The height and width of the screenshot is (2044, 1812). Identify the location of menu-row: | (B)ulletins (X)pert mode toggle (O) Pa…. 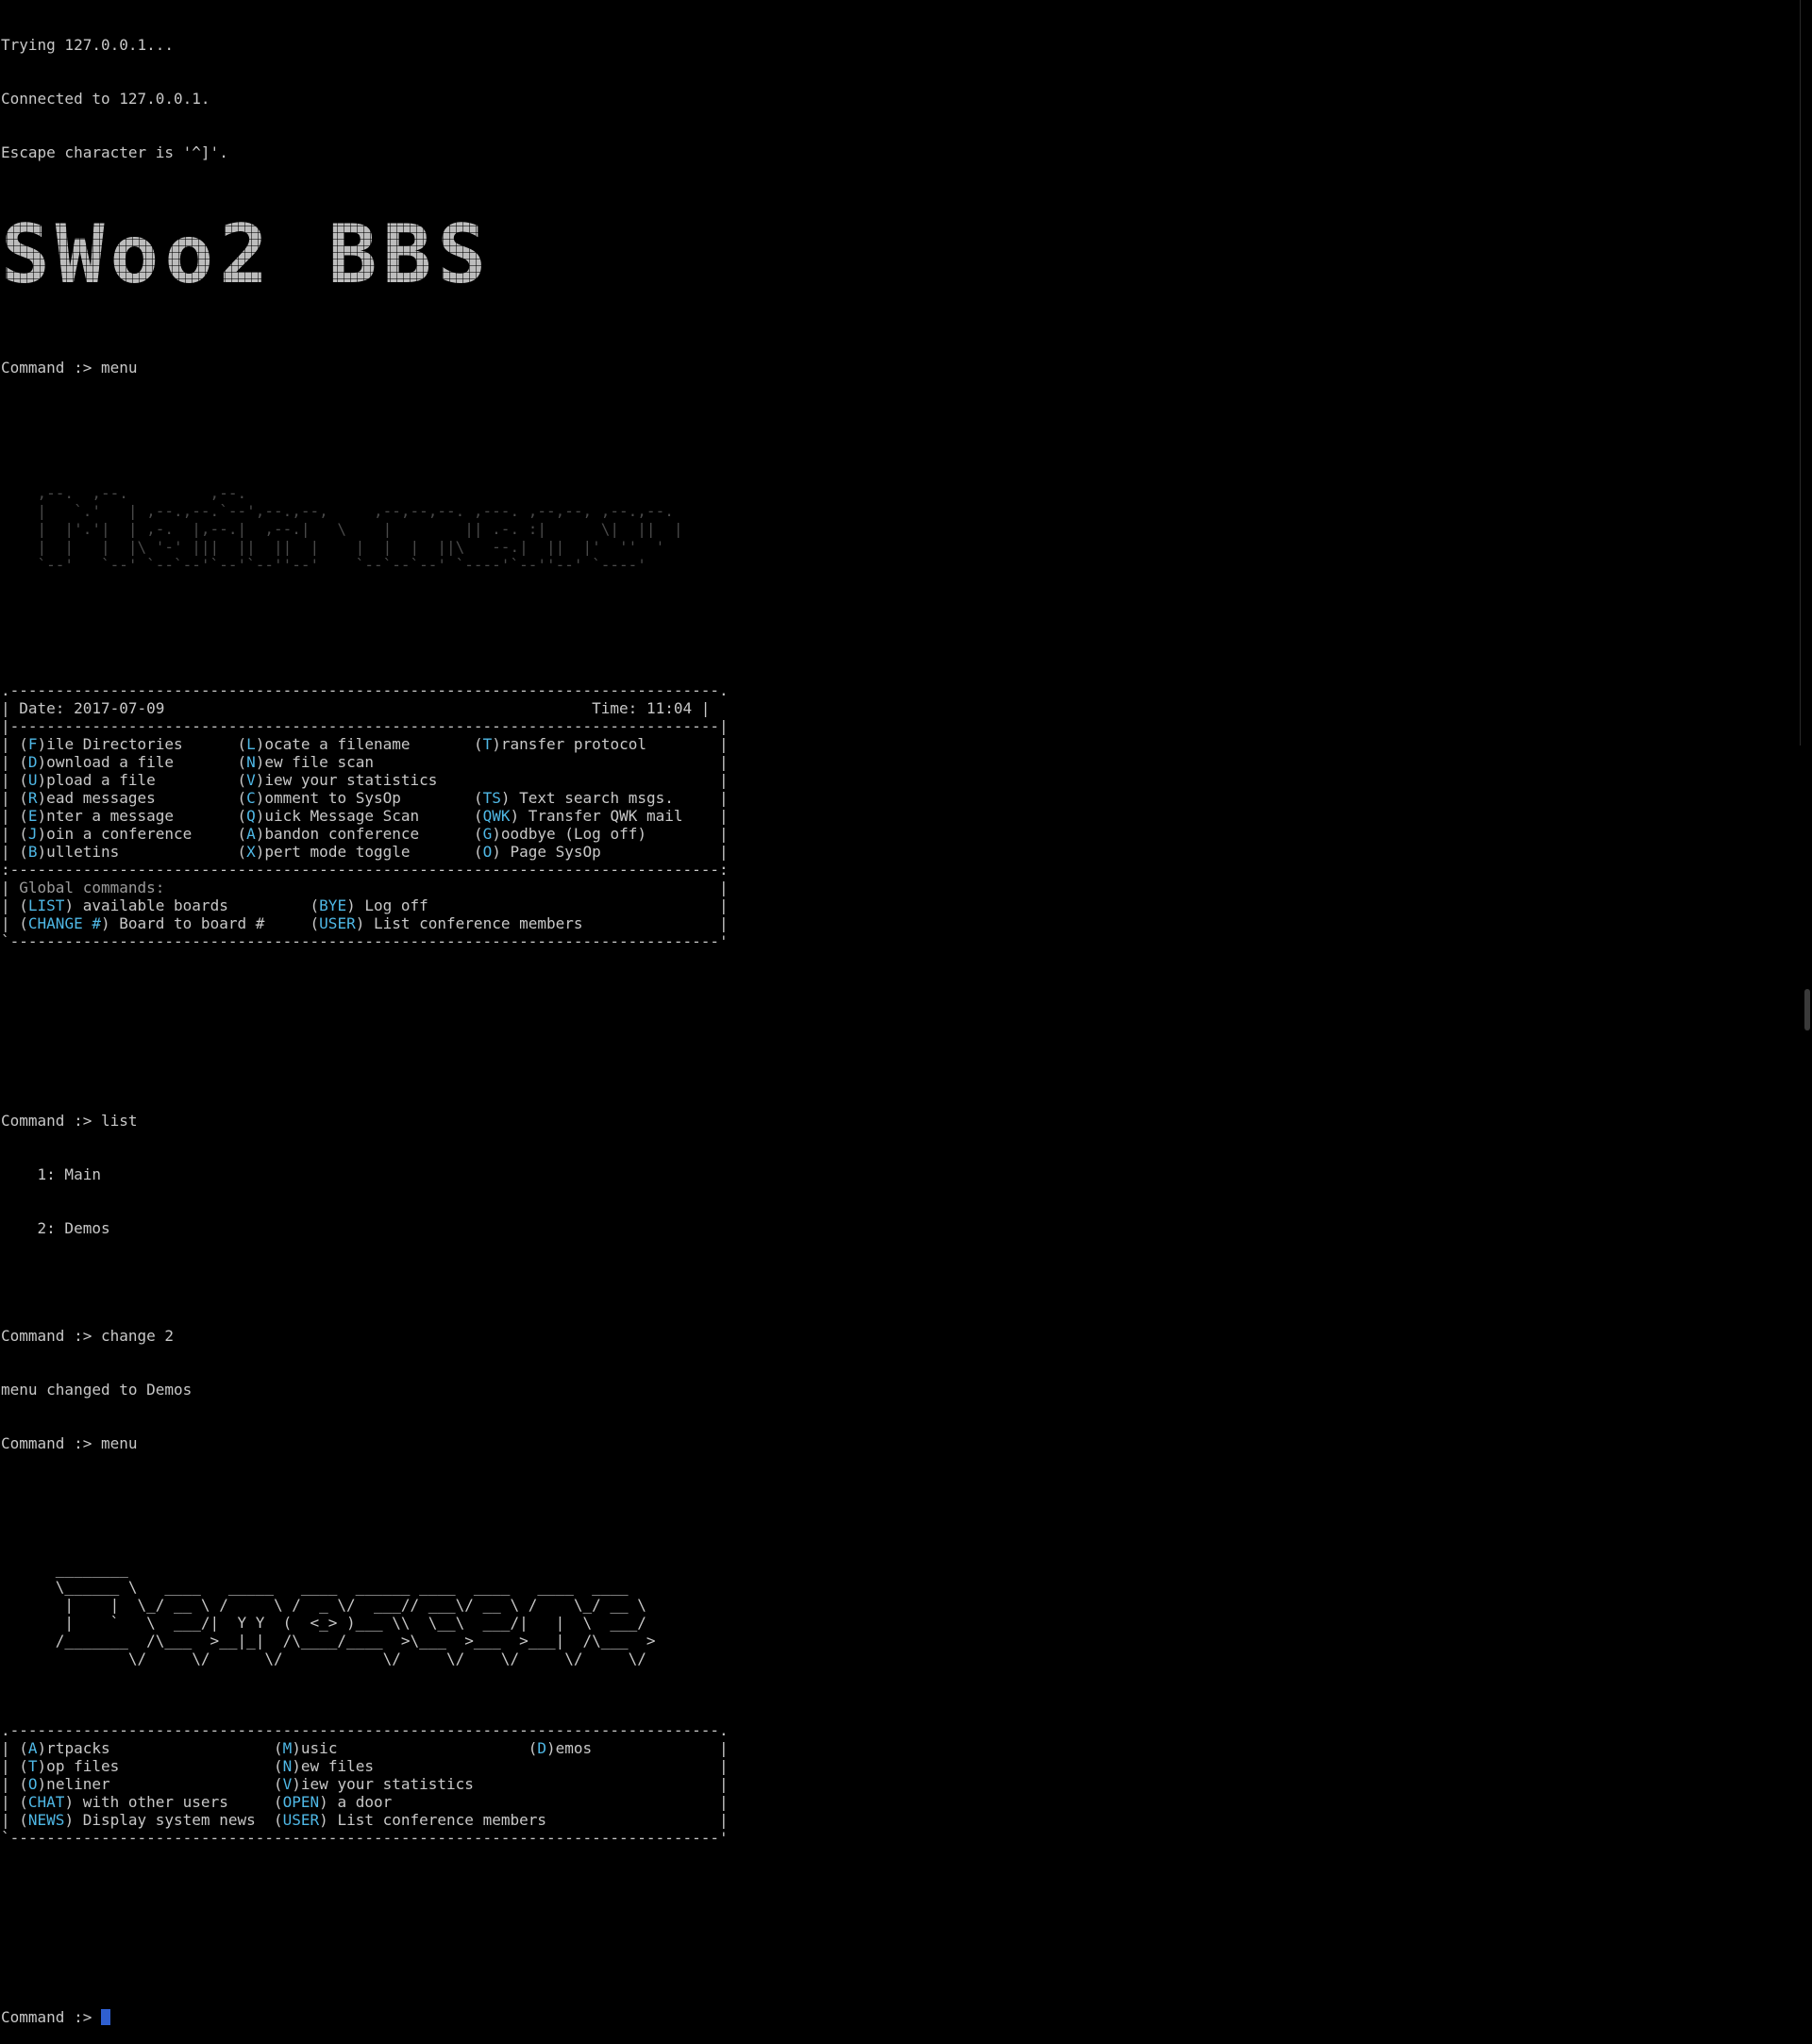
(365, 852).